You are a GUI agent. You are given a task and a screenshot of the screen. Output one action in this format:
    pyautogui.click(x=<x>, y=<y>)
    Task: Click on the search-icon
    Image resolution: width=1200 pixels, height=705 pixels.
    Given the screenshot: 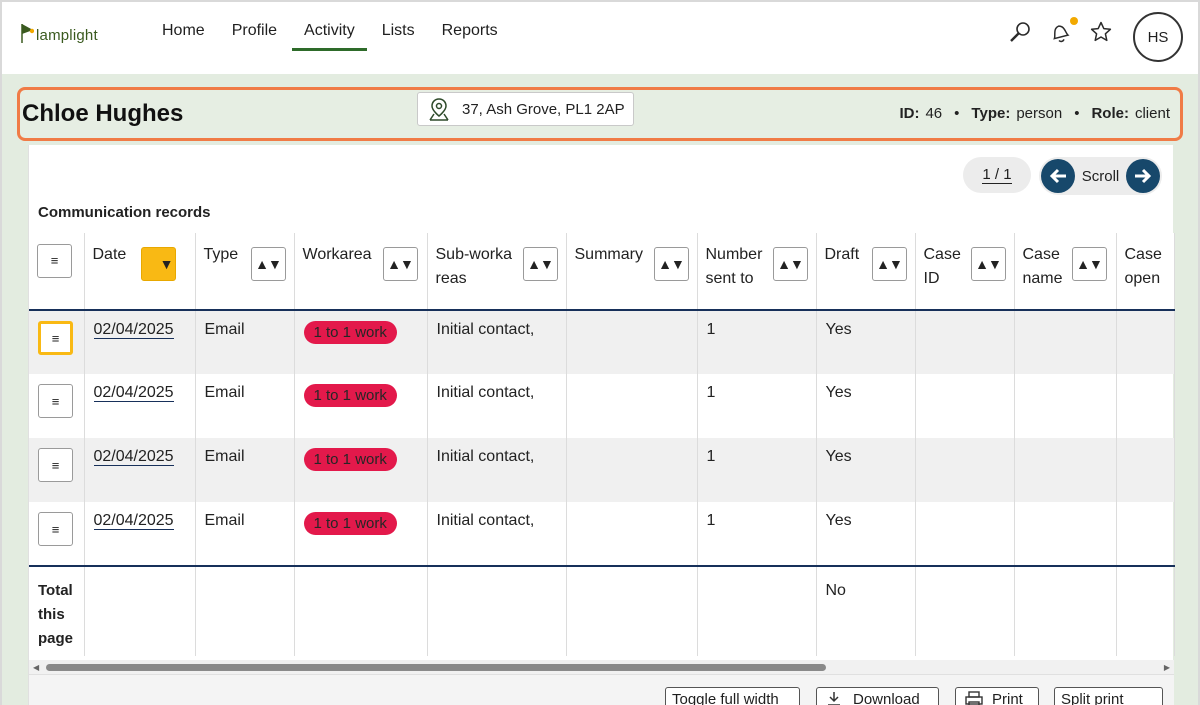 What is the action you would take?
    pyautogui.click(x=1020, y=34)
    